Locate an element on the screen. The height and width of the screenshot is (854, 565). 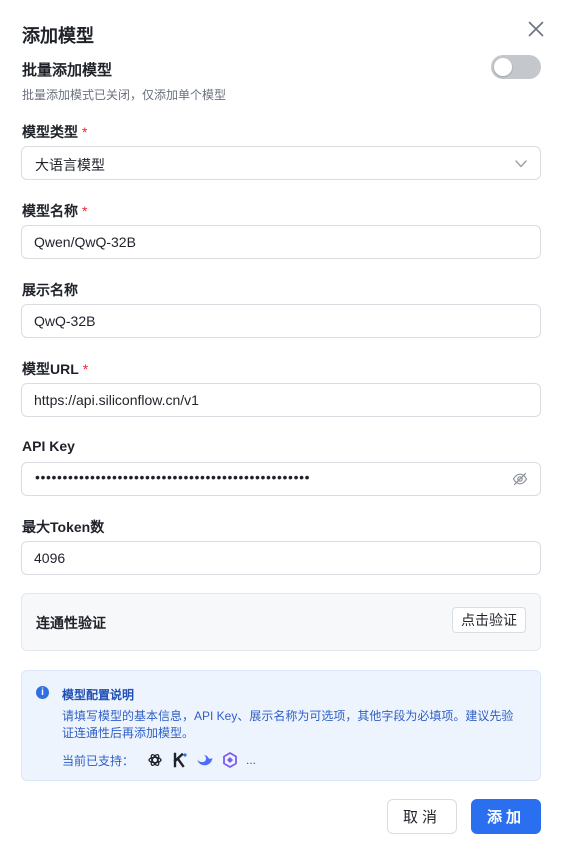
model-name-label: 模型名称 * is located at coordinates (54, 211).